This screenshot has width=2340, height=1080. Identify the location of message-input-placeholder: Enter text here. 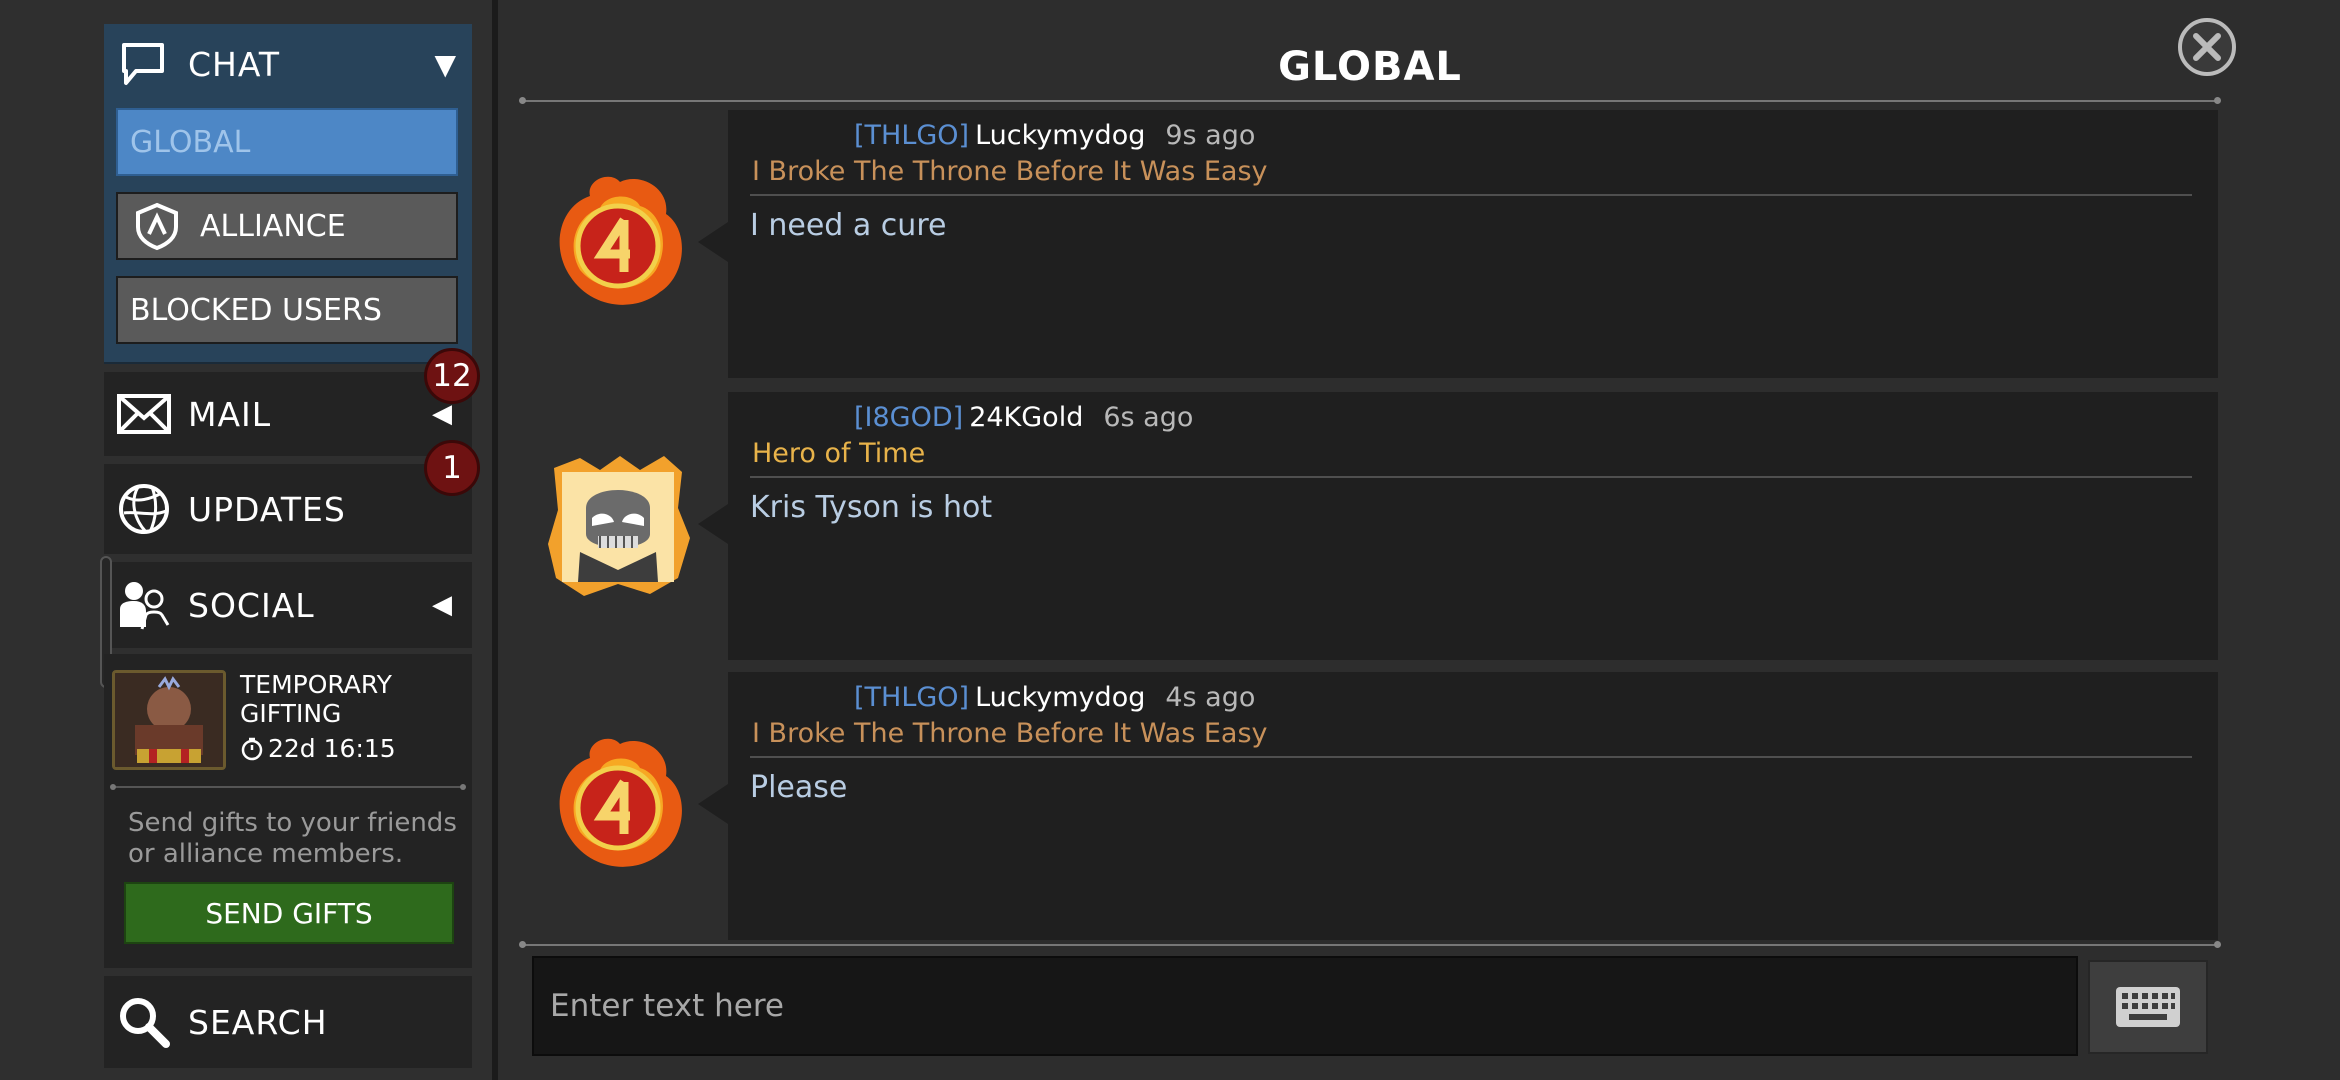
(667, 1006).